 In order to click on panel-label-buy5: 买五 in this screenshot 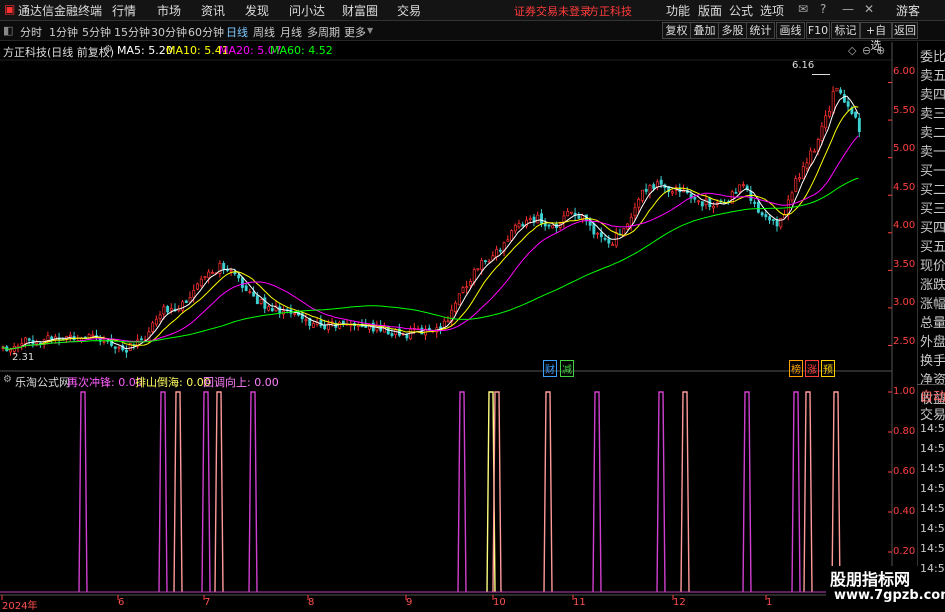, I will do `click(932, 247)`.